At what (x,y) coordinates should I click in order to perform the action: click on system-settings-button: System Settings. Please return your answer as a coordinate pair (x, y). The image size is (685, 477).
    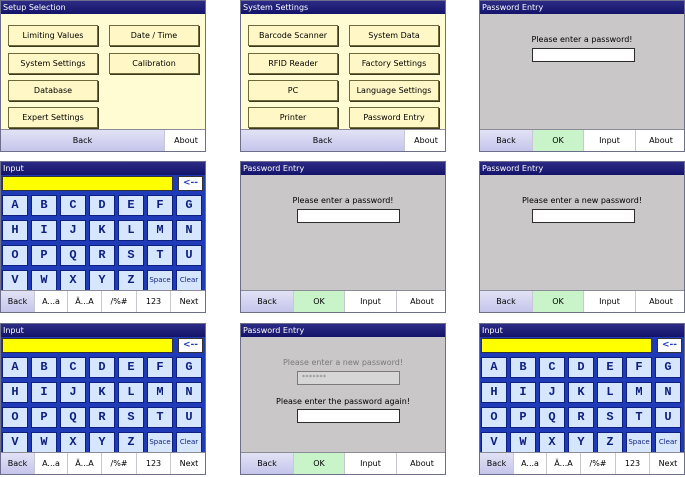
    Looking at the image, I should click on (53, 63).